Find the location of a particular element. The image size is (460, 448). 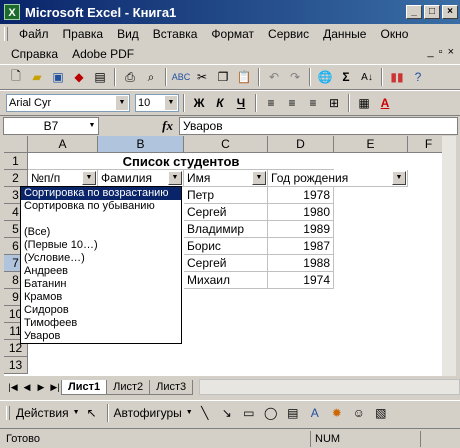

autosum-icon: Σ is located at coordinates (346, 77).